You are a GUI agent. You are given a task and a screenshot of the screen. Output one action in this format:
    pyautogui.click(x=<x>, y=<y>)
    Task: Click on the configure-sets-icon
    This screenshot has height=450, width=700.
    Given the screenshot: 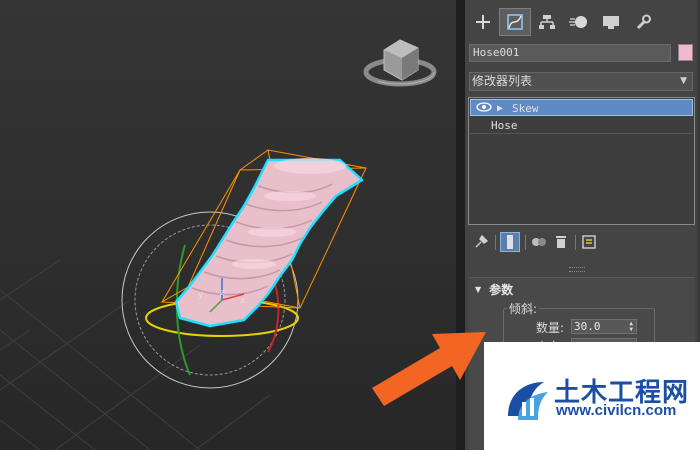 What is the action you would take?
    pyautogui.click(x=589, y=242)
    